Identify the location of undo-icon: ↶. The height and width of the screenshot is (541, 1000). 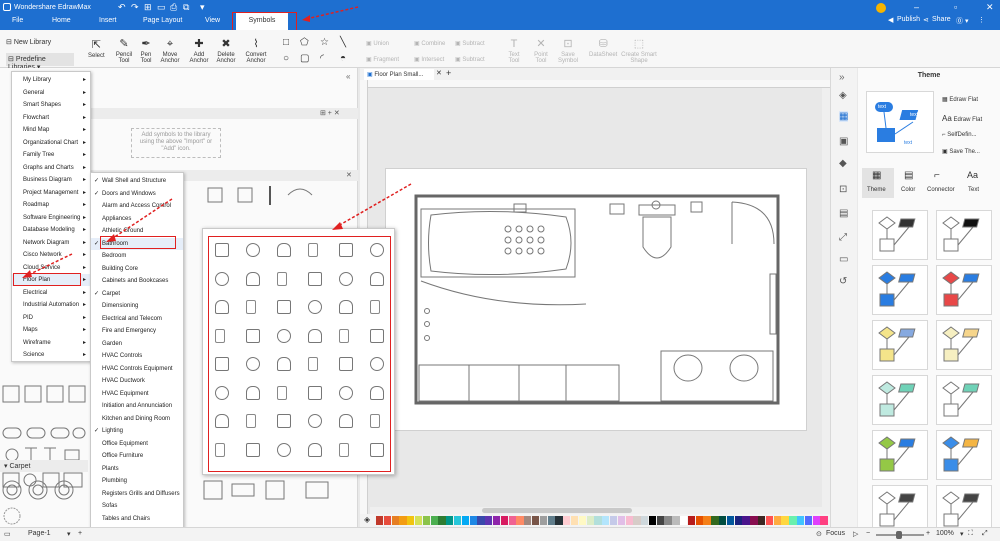
(122, 7).